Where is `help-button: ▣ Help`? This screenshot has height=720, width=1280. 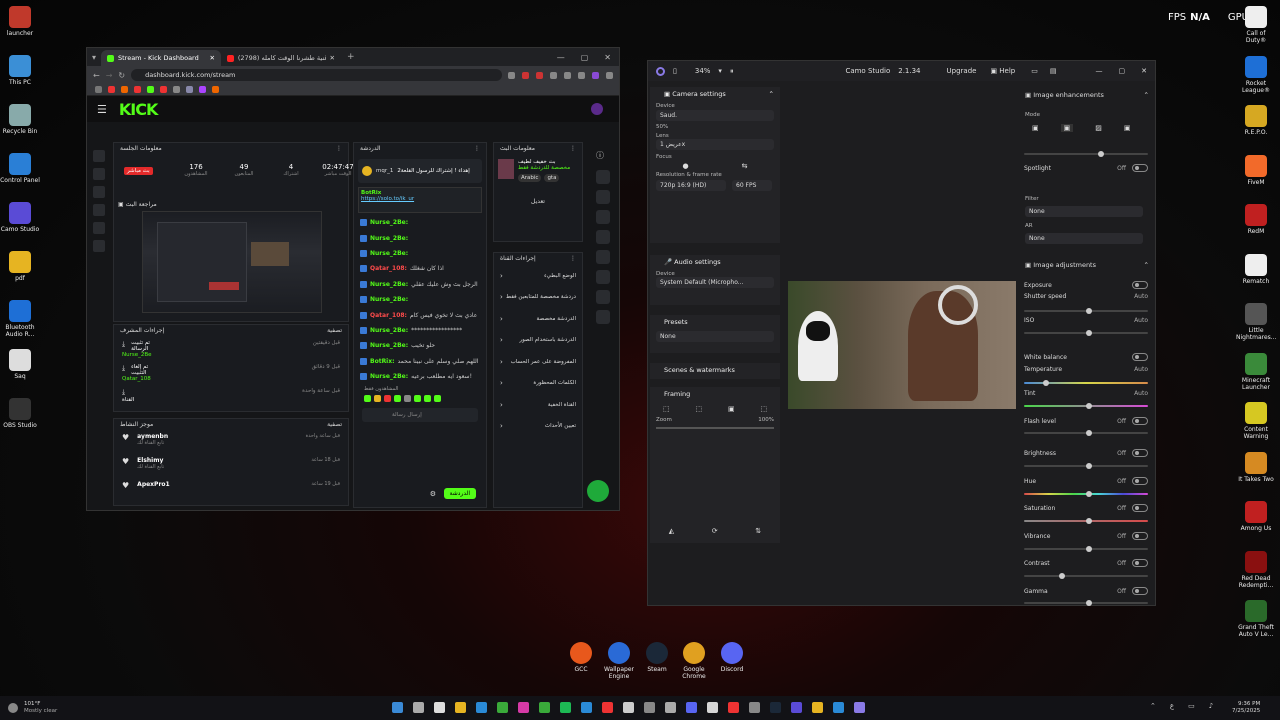
help-button: ▣ Help is located at coordinates (1002, 71).